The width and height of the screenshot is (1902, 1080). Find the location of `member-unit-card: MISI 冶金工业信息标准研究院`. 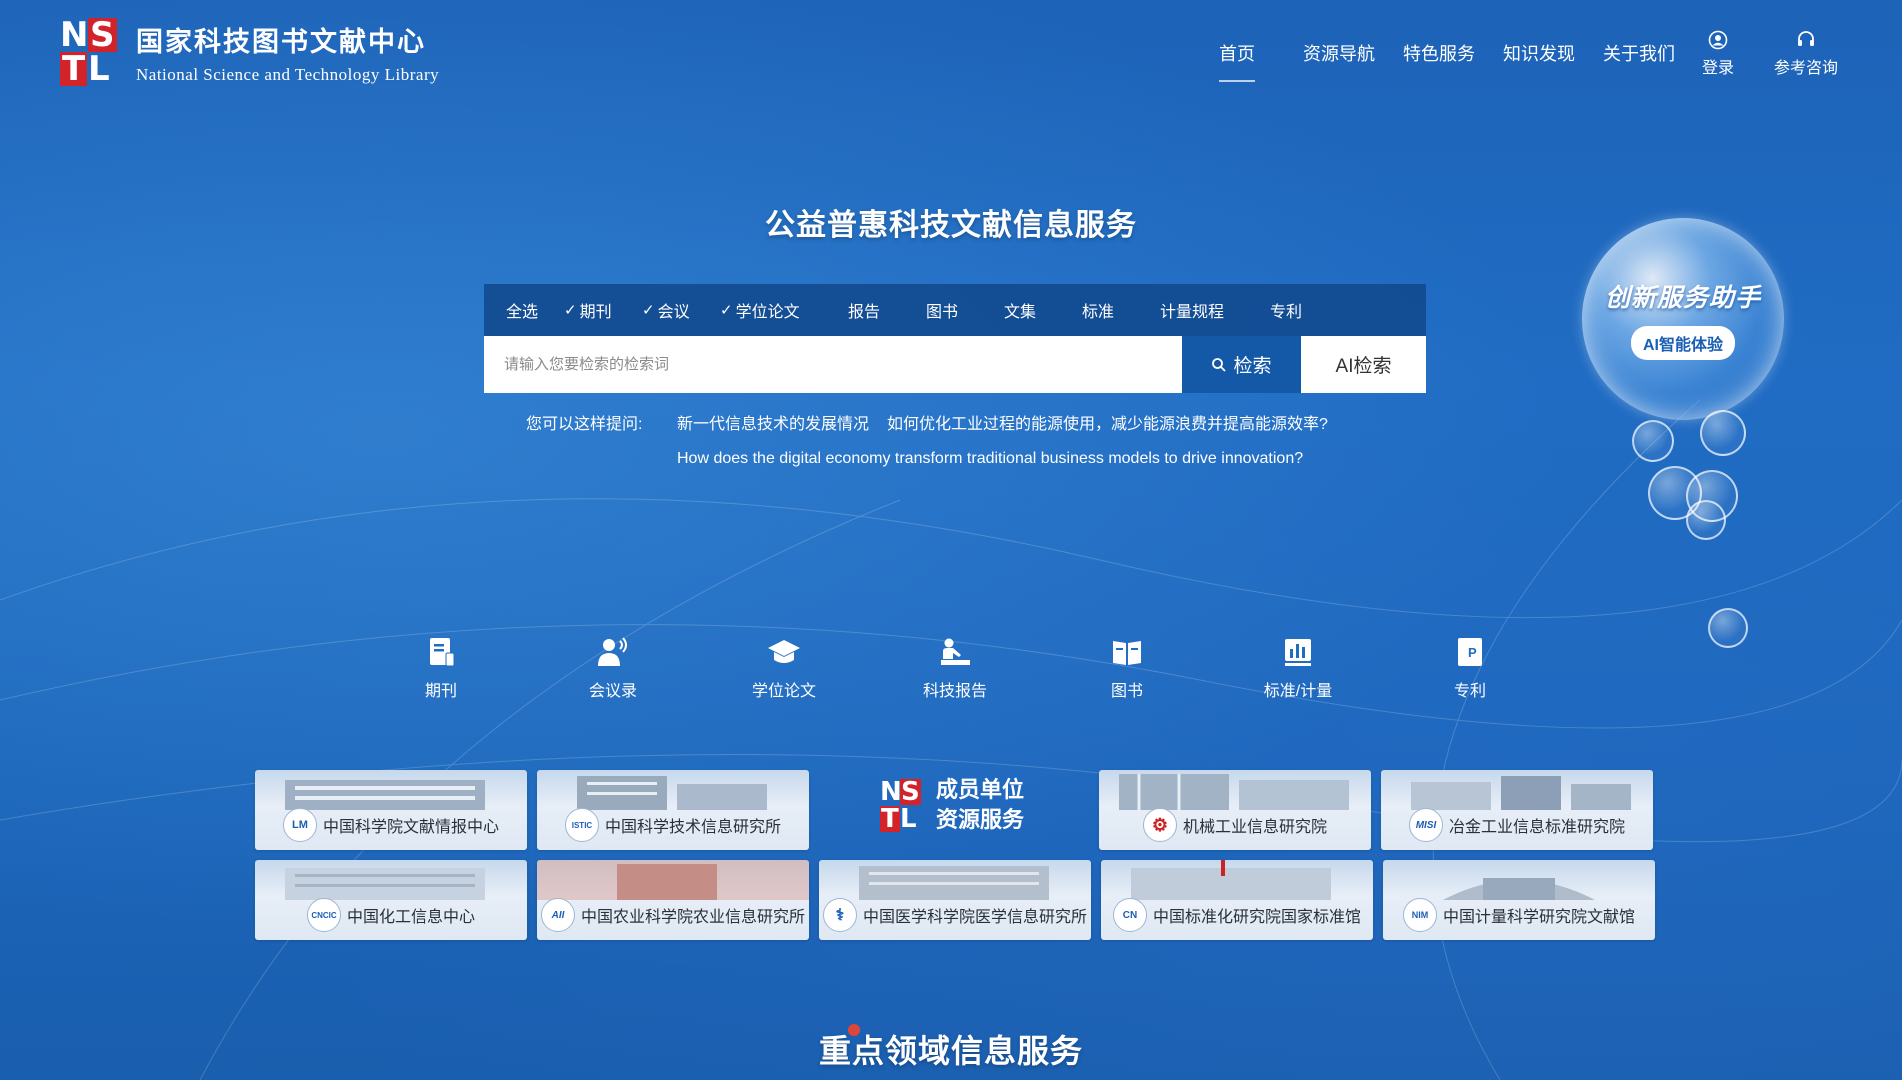

member-unit-card: MISI 冶金工业信息标准研究院 is located at coordinates (1517, 810).